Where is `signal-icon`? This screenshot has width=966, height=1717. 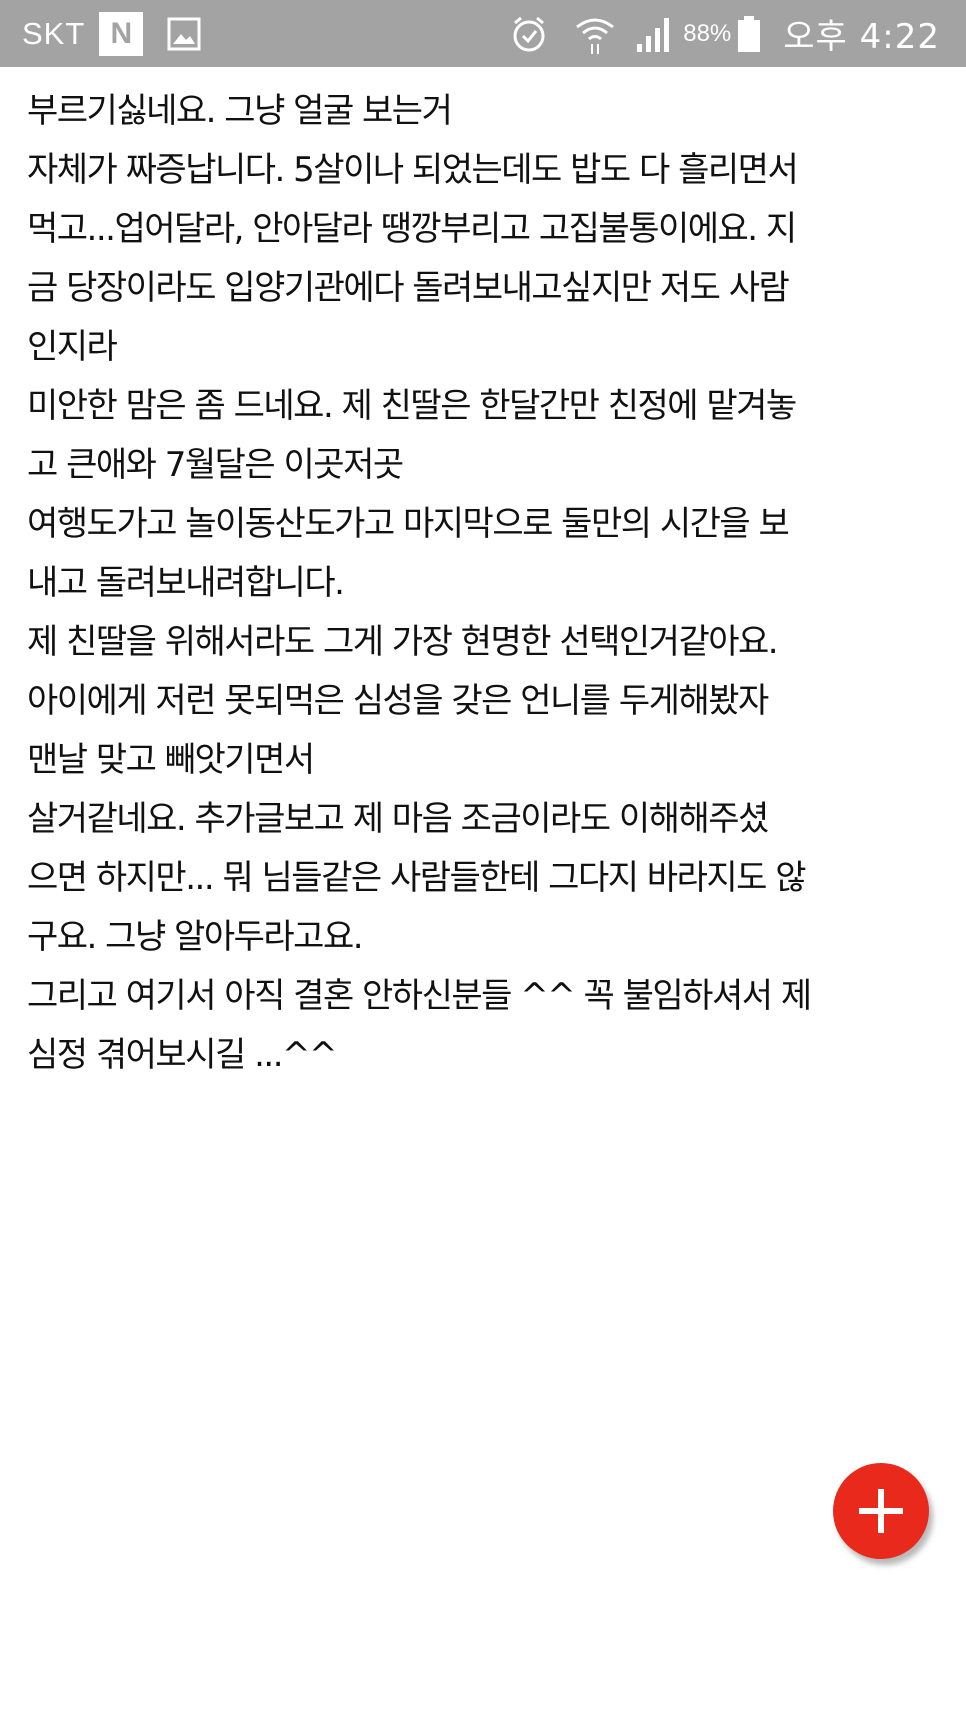 signal-icon is located at coordinates (653, 34).